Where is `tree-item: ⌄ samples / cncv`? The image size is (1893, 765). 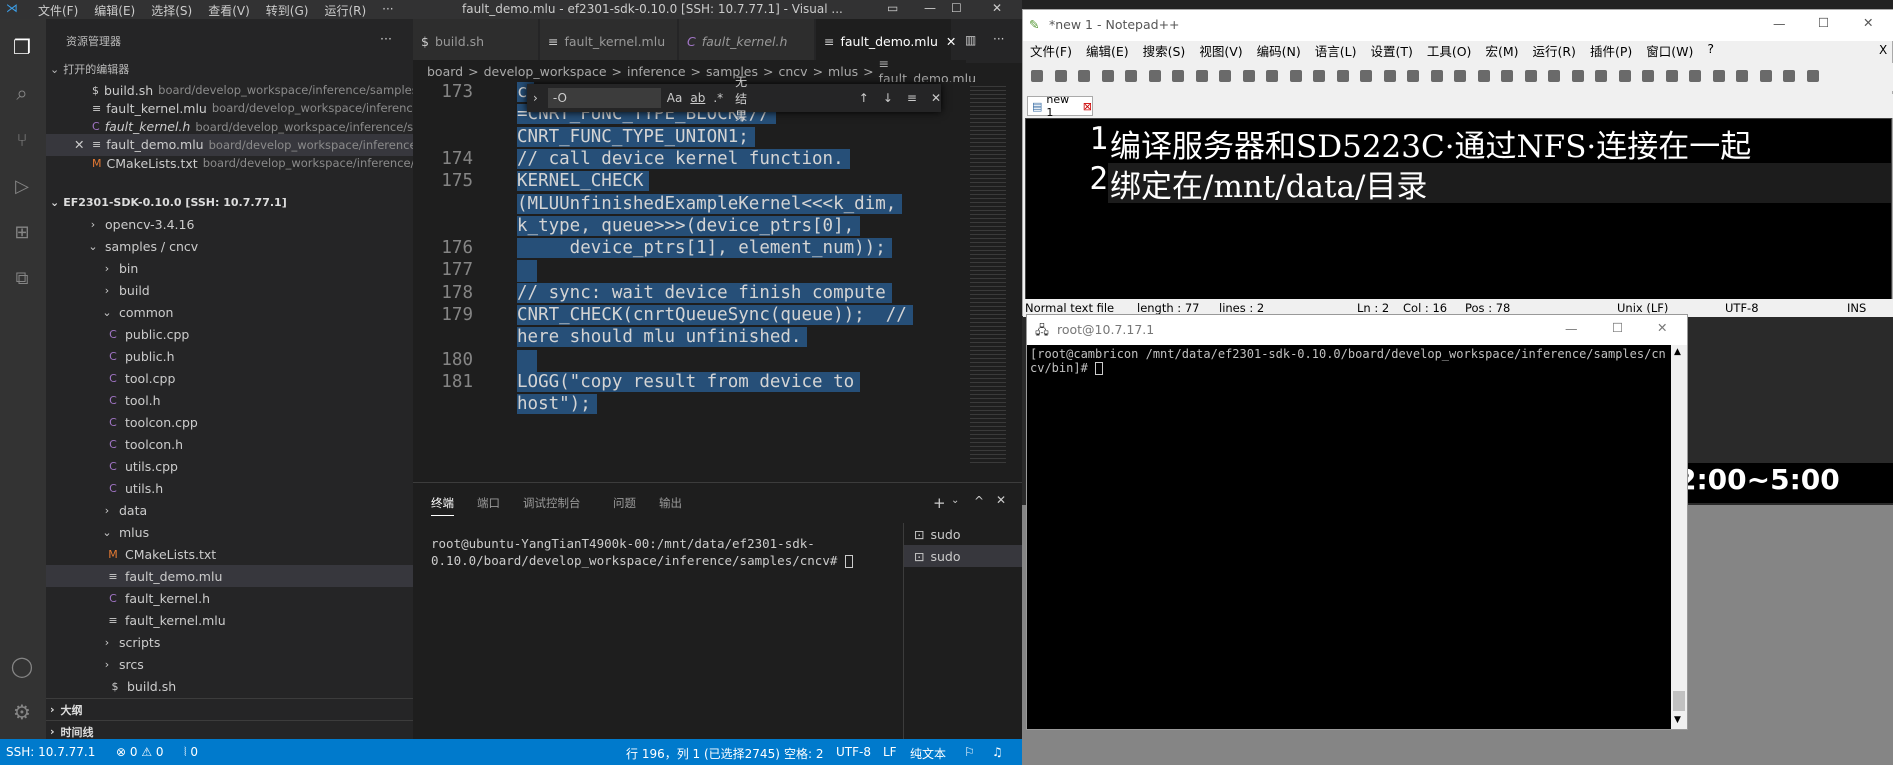 tree-item: ⌄ samples / cncv is located at coordinates (229, 246).